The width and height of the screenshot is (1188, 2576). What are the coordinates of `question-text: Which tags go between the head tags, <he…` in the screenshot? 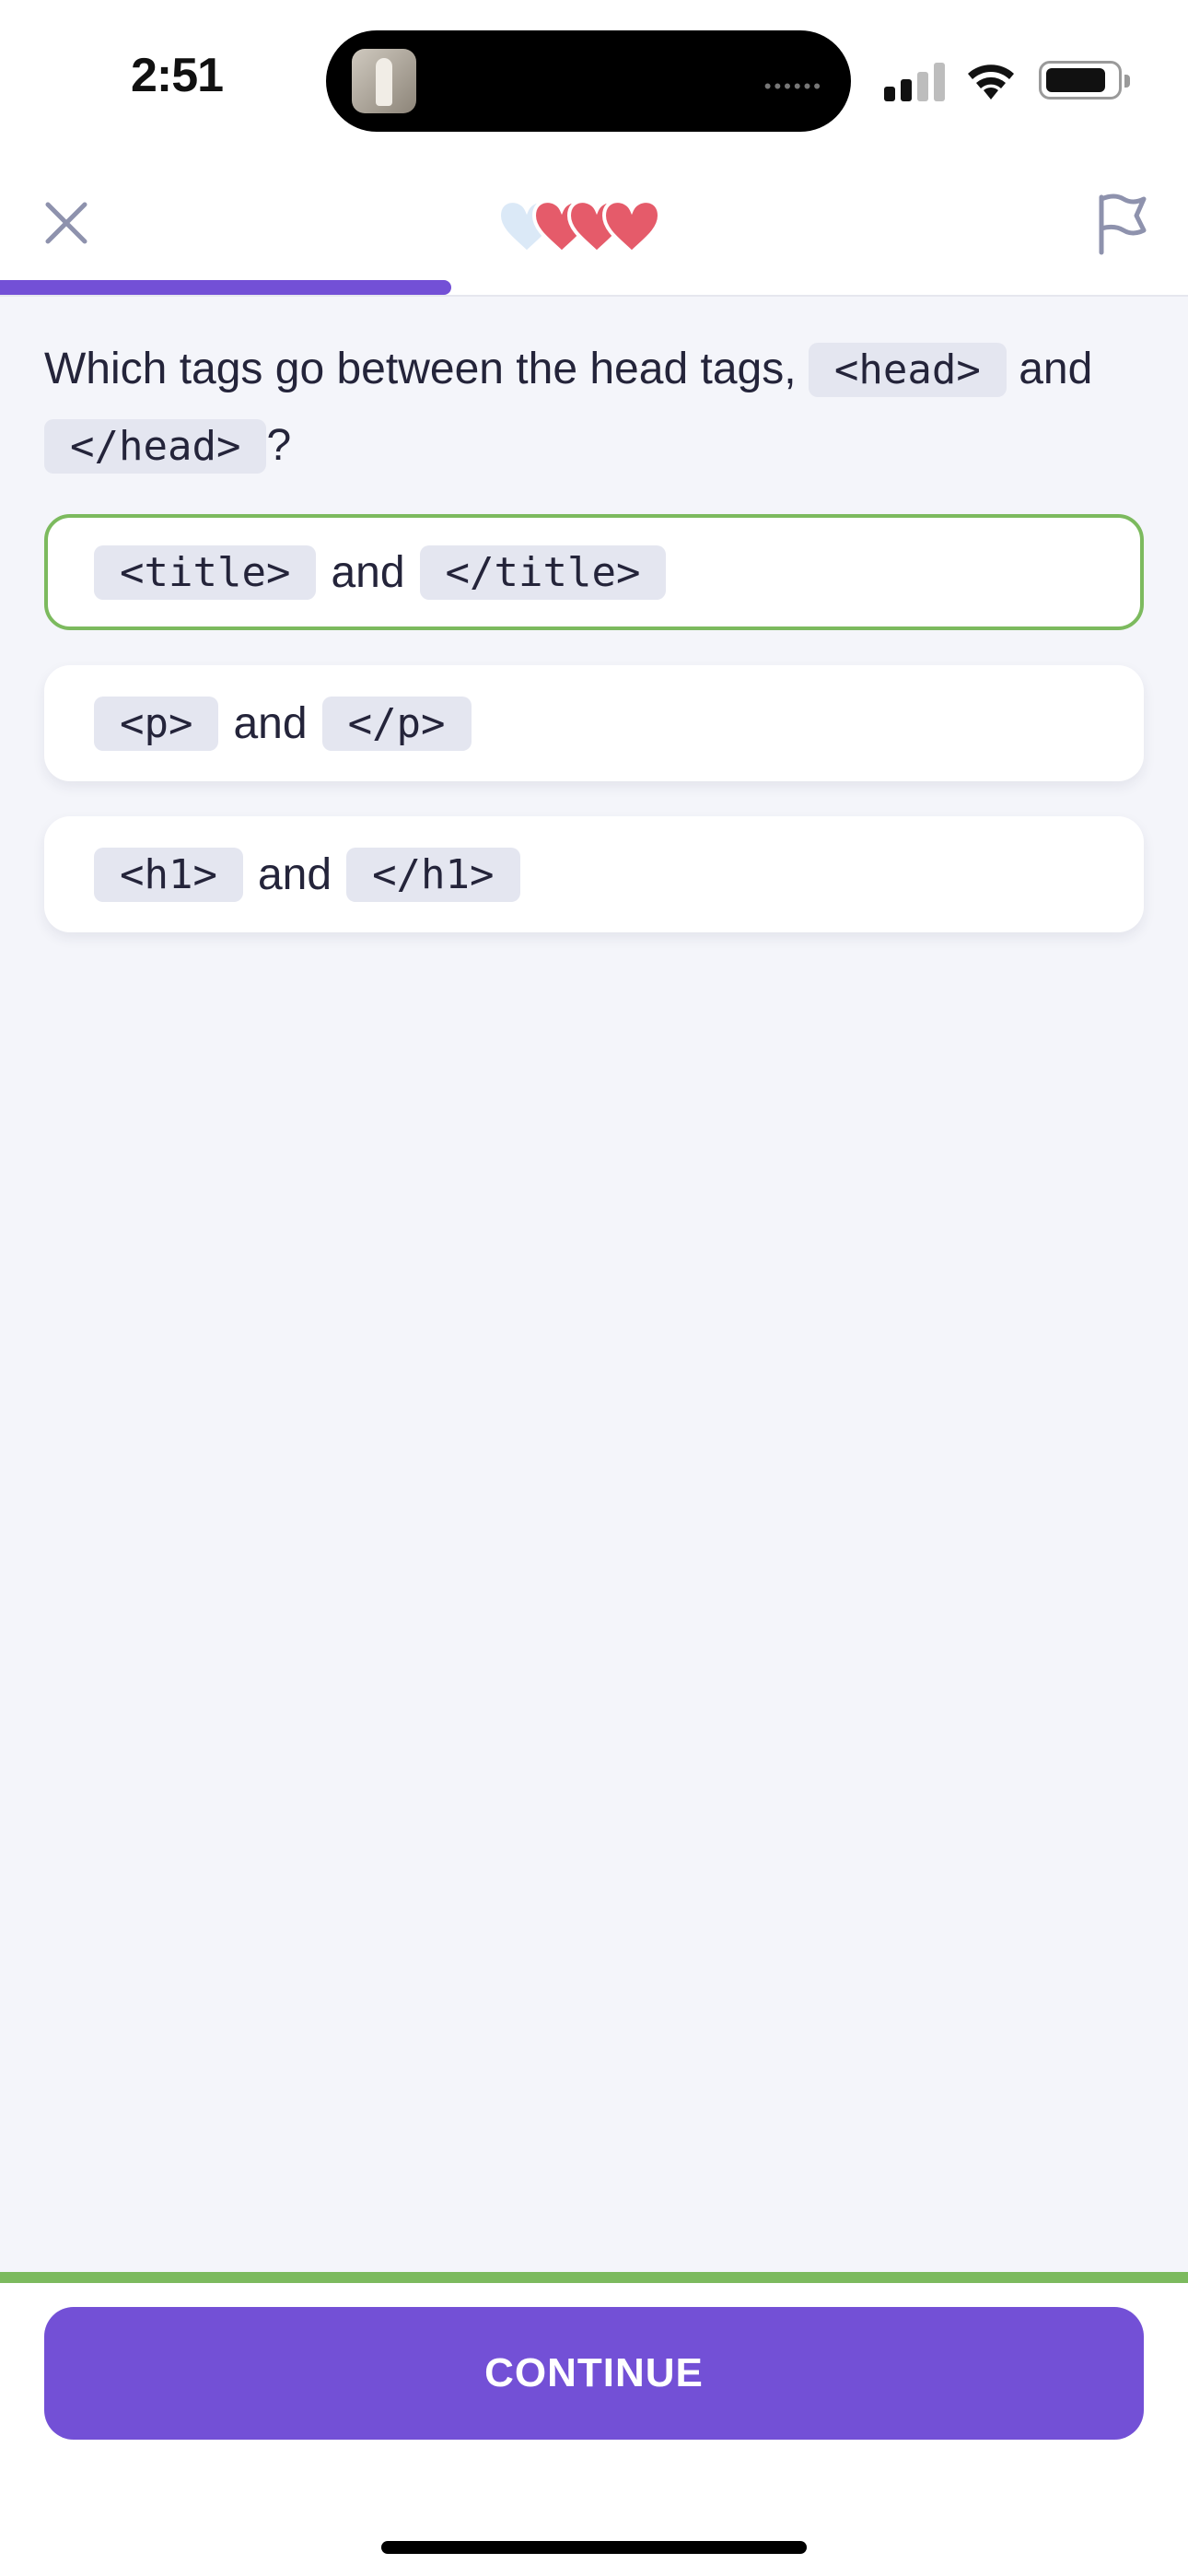 It's located at (596, 408).